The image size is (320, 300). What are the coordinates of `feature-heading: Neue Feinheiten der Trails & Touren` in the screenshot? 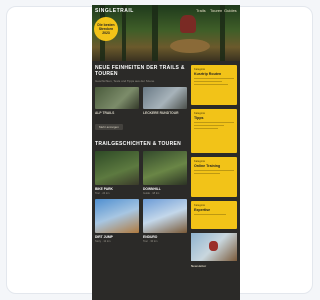 It's located at (140, 71).